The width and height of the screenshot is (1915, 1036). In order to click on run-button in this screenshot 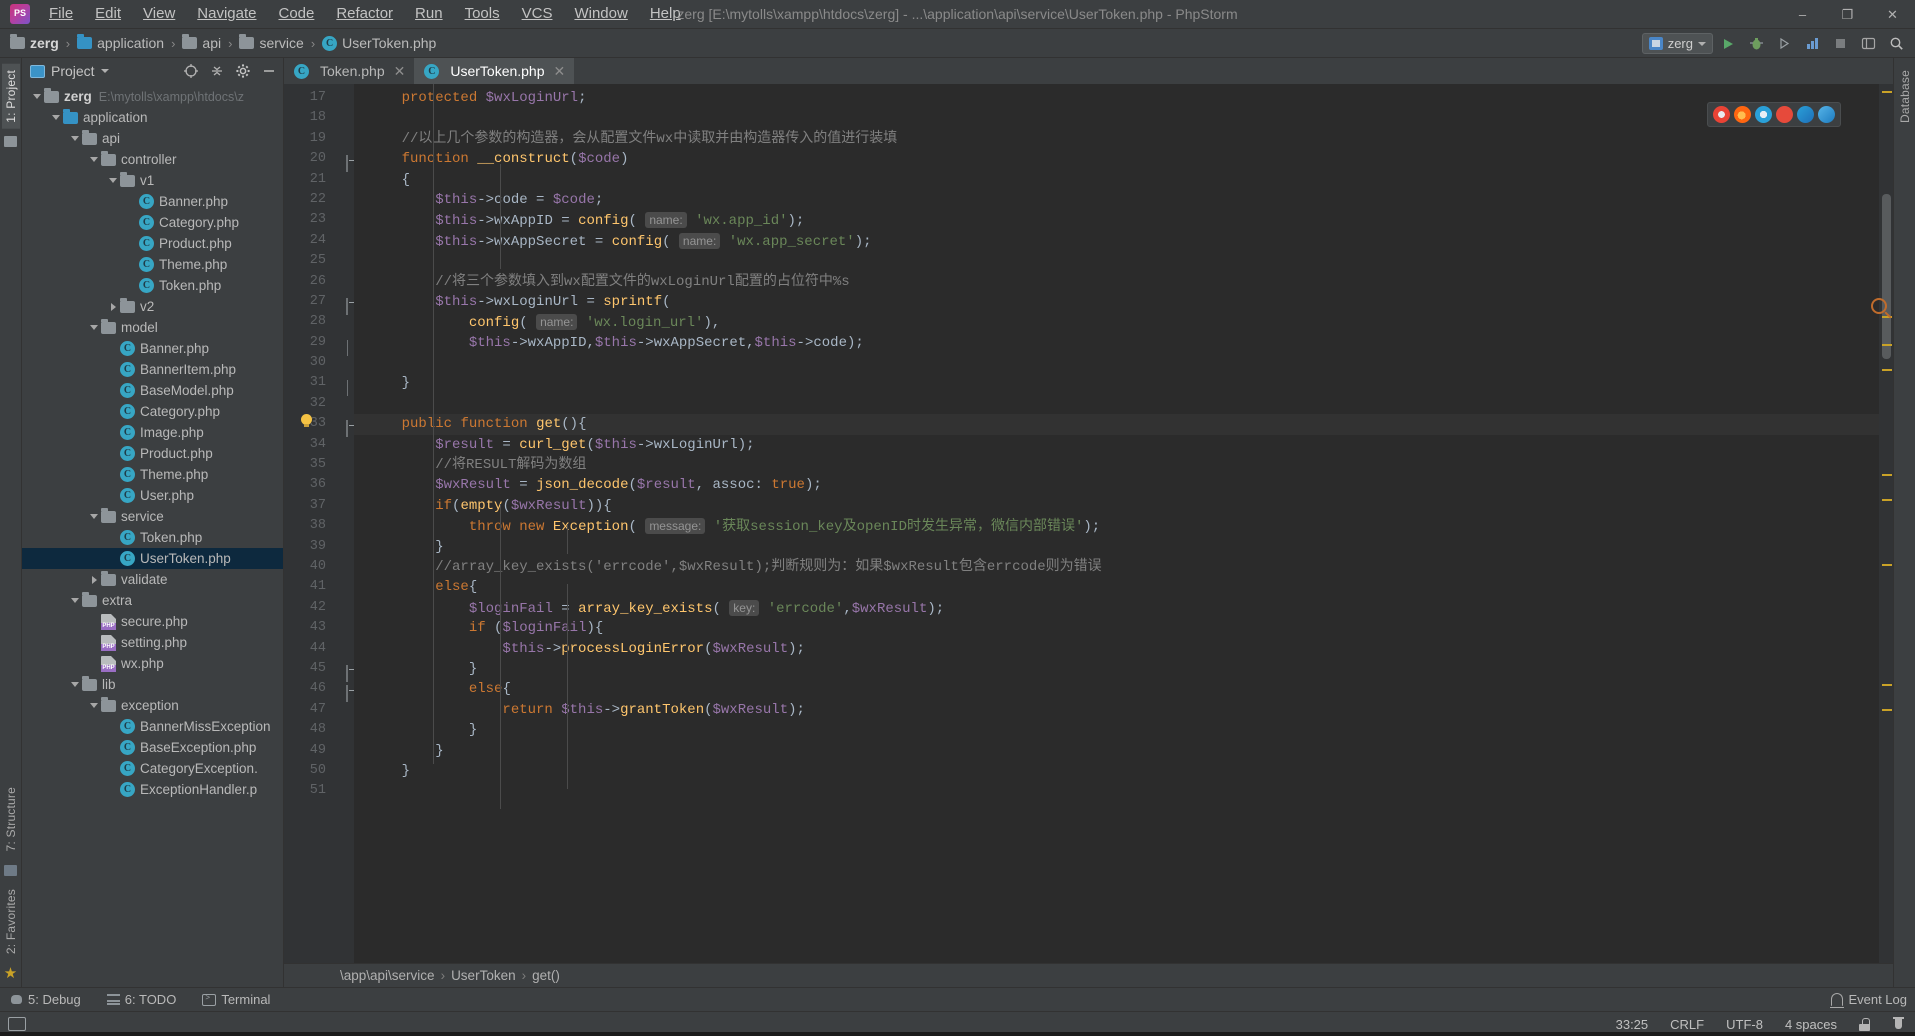, I will do `click(1728, 44)`.